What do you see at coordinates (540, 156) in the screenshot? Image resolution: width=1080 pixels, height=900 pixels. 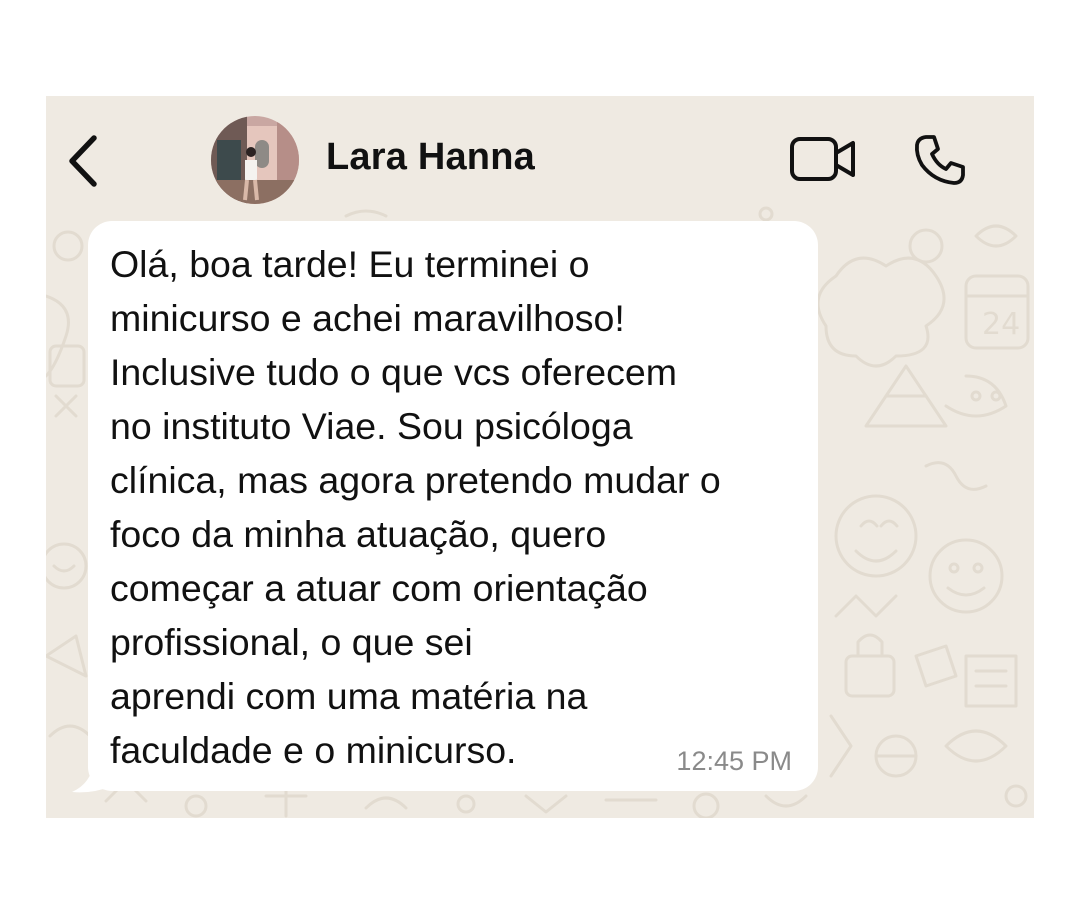 I see `chat-header: Lara Hanna` at bounding box center [540, 156].